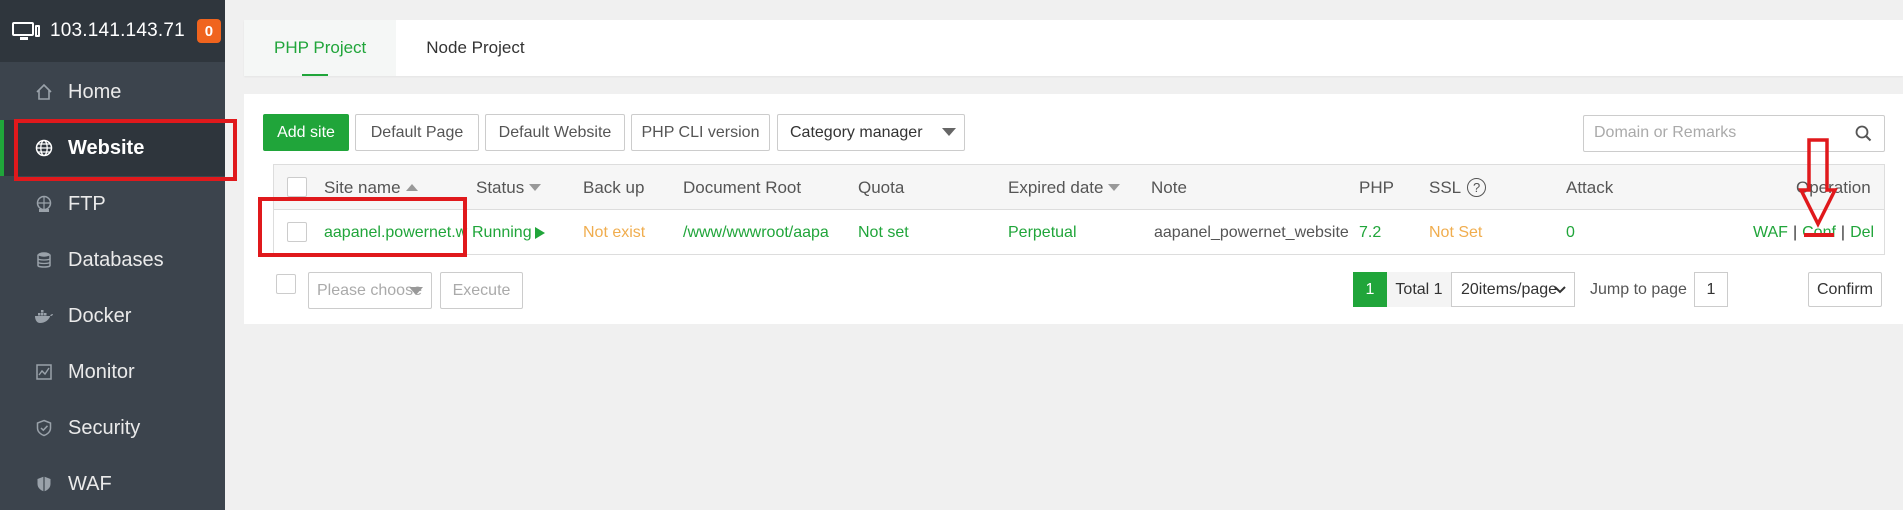  Describe the element at coordinates (1862, 233) in the screenshot. I see `del-link: Del` at that location.